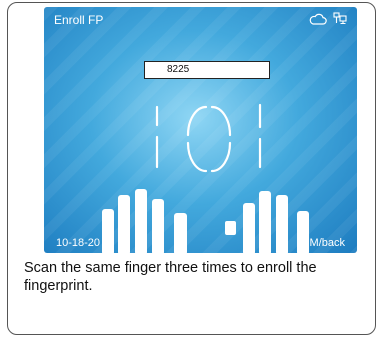 This screenshot has width=385, height=339. Describe the element at coordinates (207, 70) in the screenshot. I see `user-id-field: 8225` at that location.